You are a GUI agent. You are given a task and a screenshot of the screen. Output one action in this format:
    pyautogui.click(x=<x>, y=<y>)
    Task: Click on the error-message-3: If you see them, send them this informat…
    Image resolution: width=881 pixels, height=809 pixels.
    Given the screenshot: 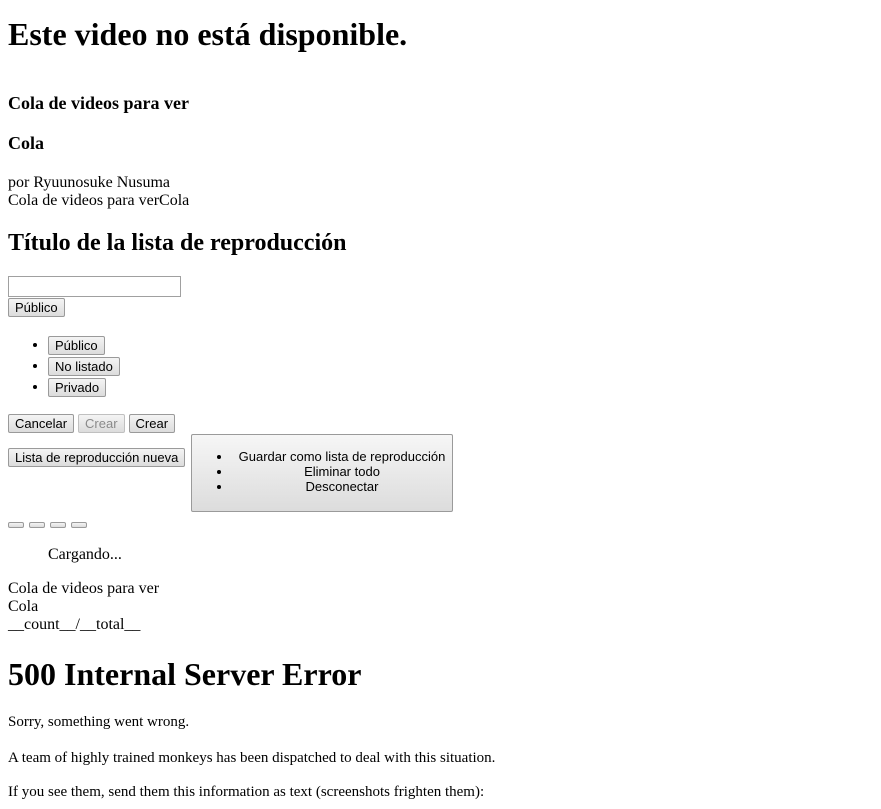 What is the action you would take?
    pyautogui.click(x=246, y=792)
    